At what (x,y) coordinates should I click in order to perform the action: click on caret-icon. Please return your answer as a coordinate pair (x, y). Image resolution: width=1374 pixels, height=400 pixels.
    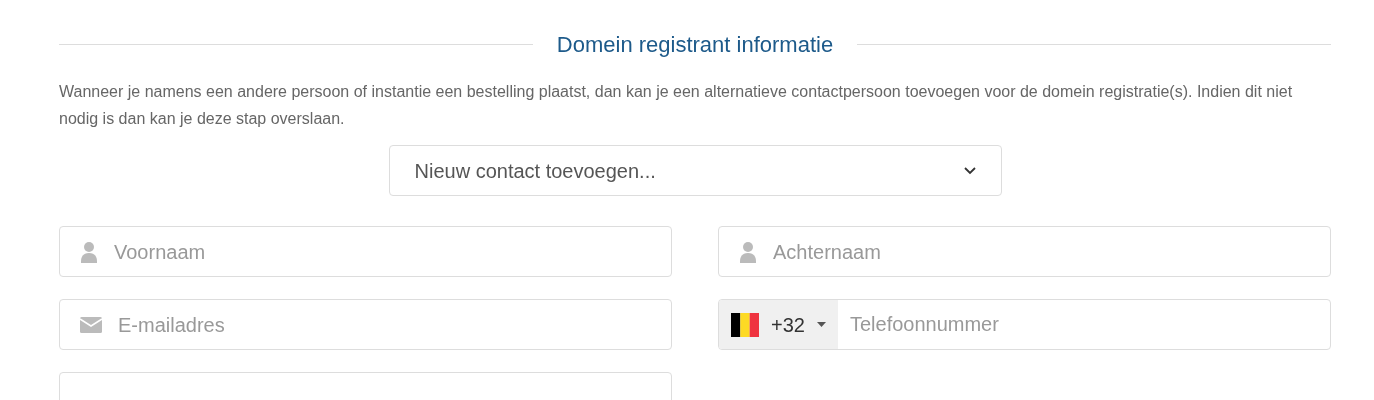
    Looking at the image, I should click on (821, 324).